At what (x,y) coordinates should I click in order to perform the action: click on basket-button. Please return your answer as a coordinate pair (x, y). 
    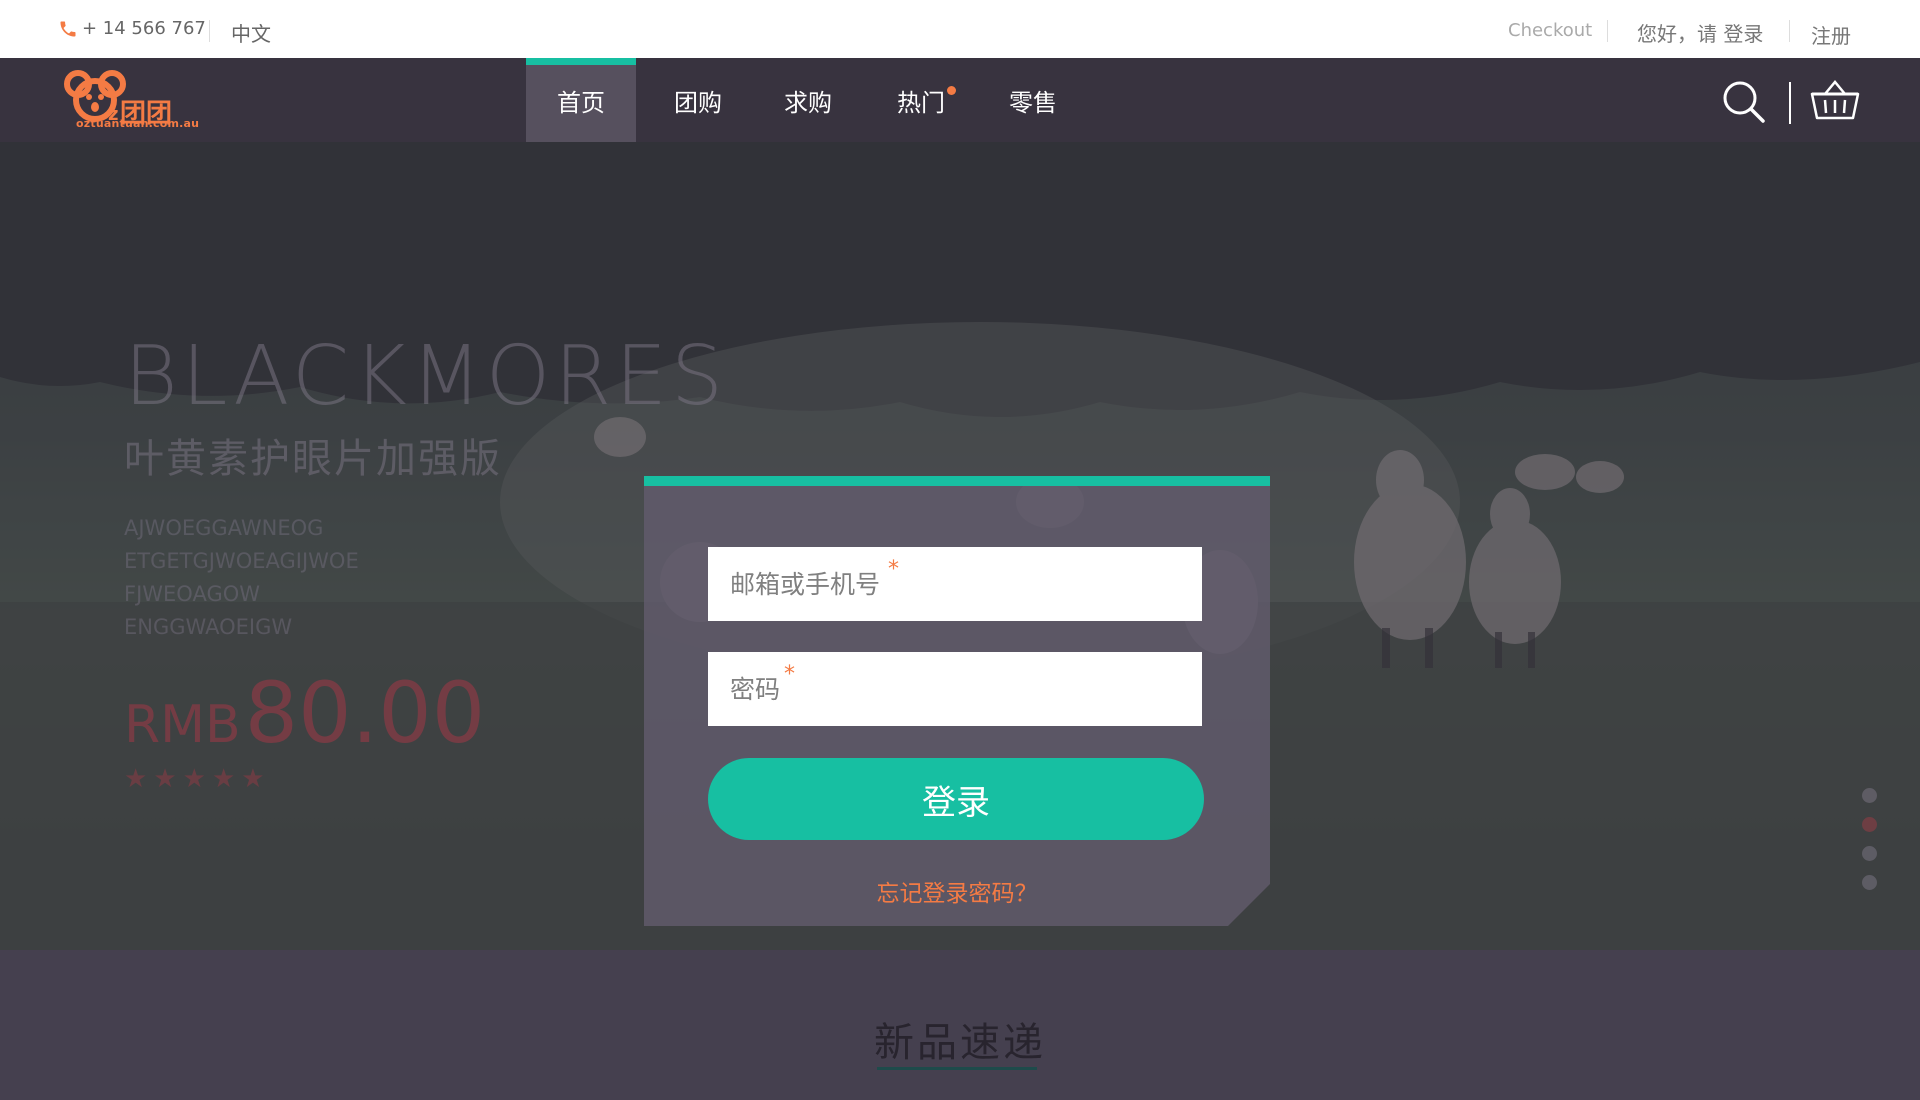
    Looking at the image, I should click on (1835, 102).